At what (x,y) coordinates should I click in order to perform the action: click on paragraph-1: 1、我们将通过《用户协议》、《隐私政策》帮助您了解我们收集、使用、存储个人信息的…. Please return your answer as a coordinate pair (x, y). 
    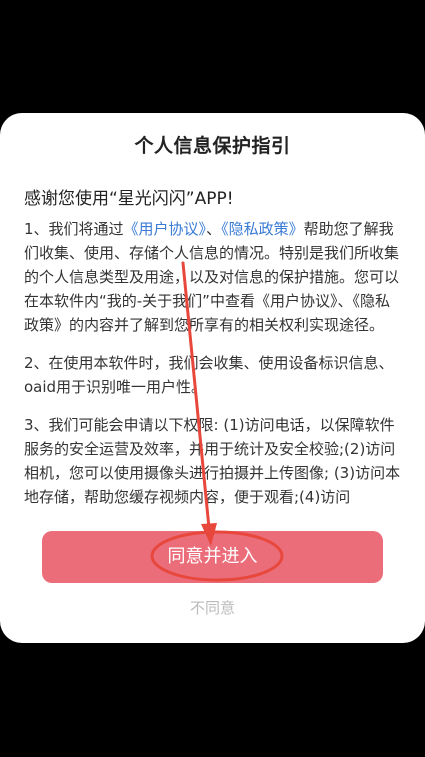
    Looking at the image, I should click on (214, 277).